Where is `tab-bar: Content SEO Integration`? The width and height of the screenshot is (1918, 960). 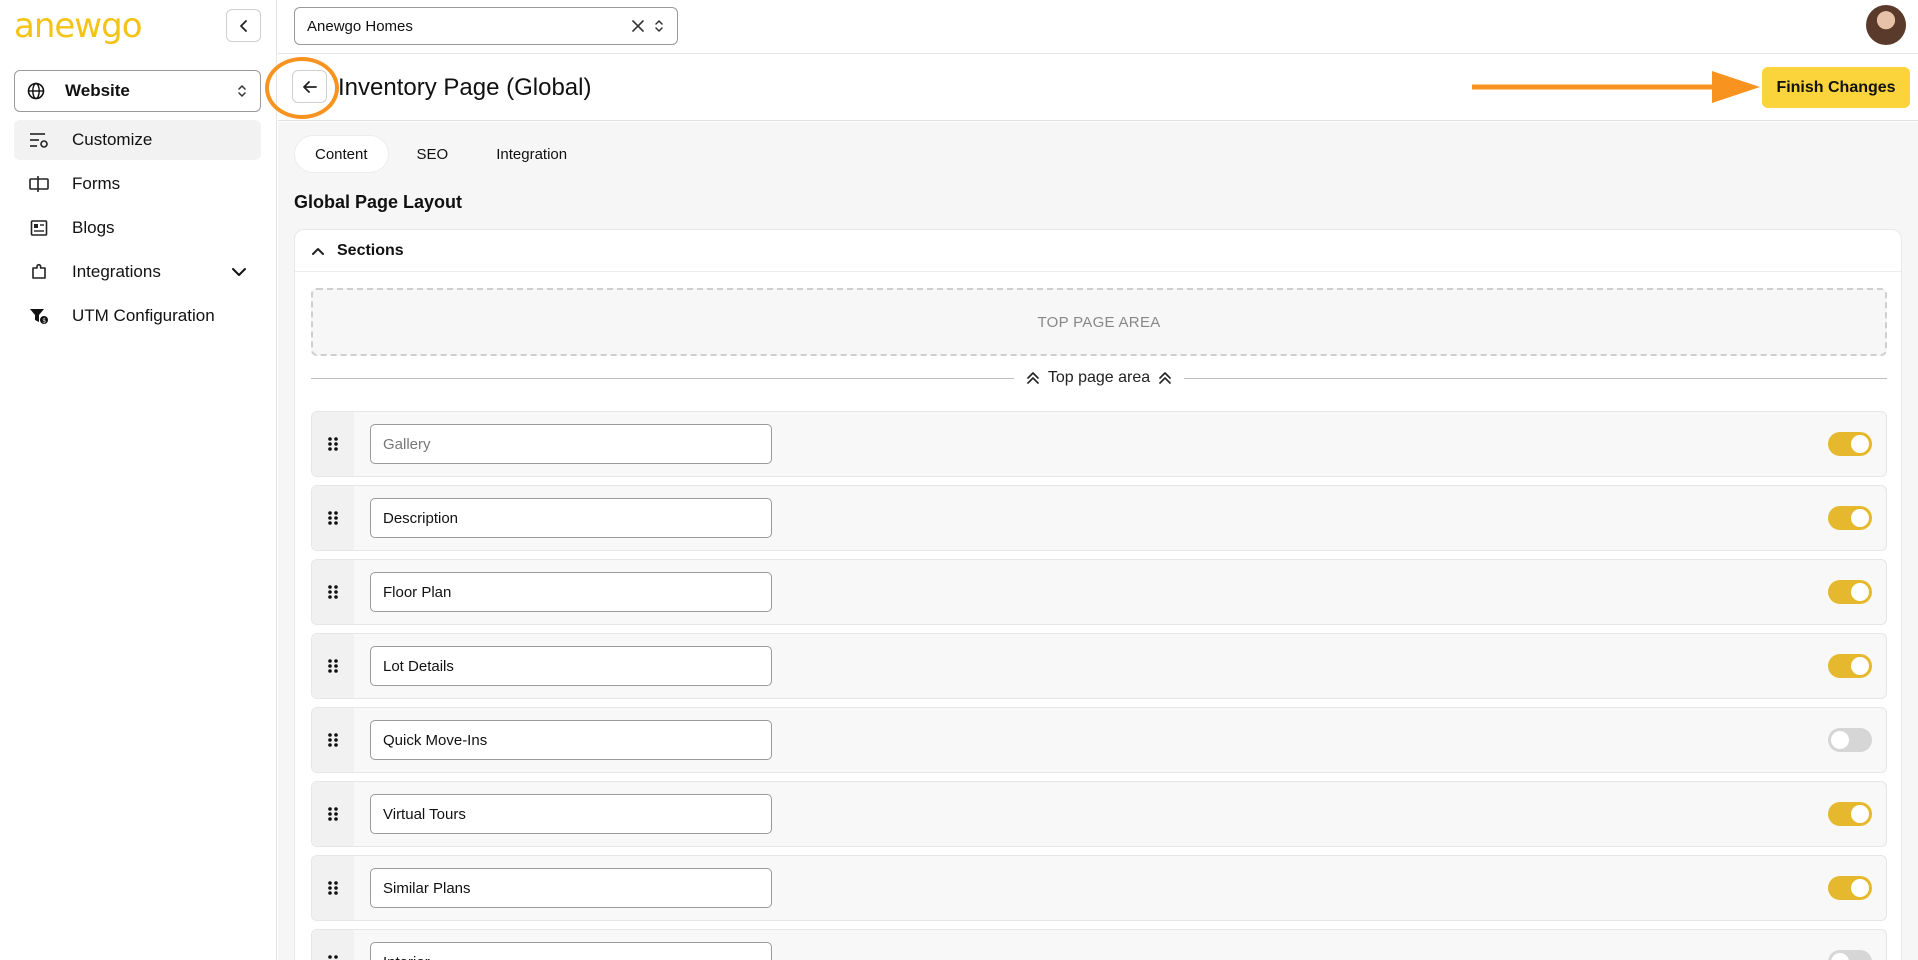
tab-bar: Content SEO Integration is located at coordinates (440, 154).